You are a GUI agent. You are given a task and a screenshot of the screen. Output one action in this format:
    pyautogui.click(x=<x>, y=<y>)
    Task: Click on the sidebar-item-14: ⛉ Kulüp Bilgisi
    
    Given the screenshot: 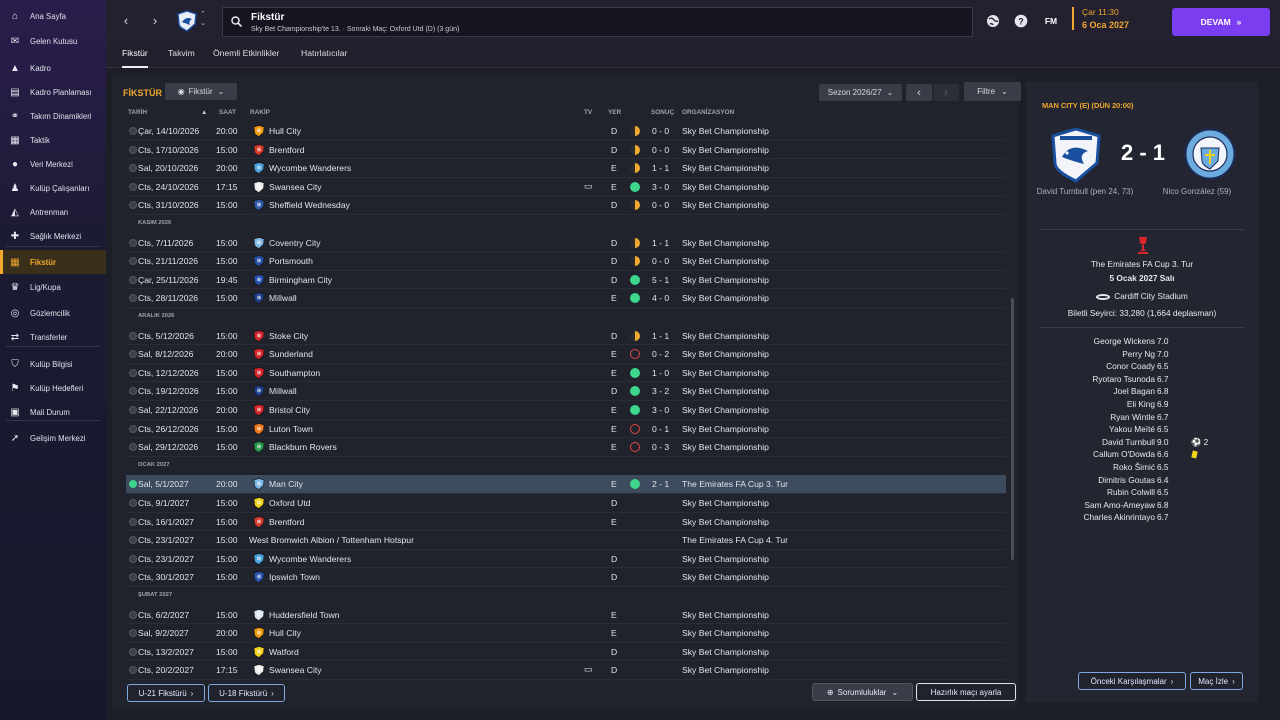 What is the action you would take?
    pyautogui.click(x=53, y=364)
    